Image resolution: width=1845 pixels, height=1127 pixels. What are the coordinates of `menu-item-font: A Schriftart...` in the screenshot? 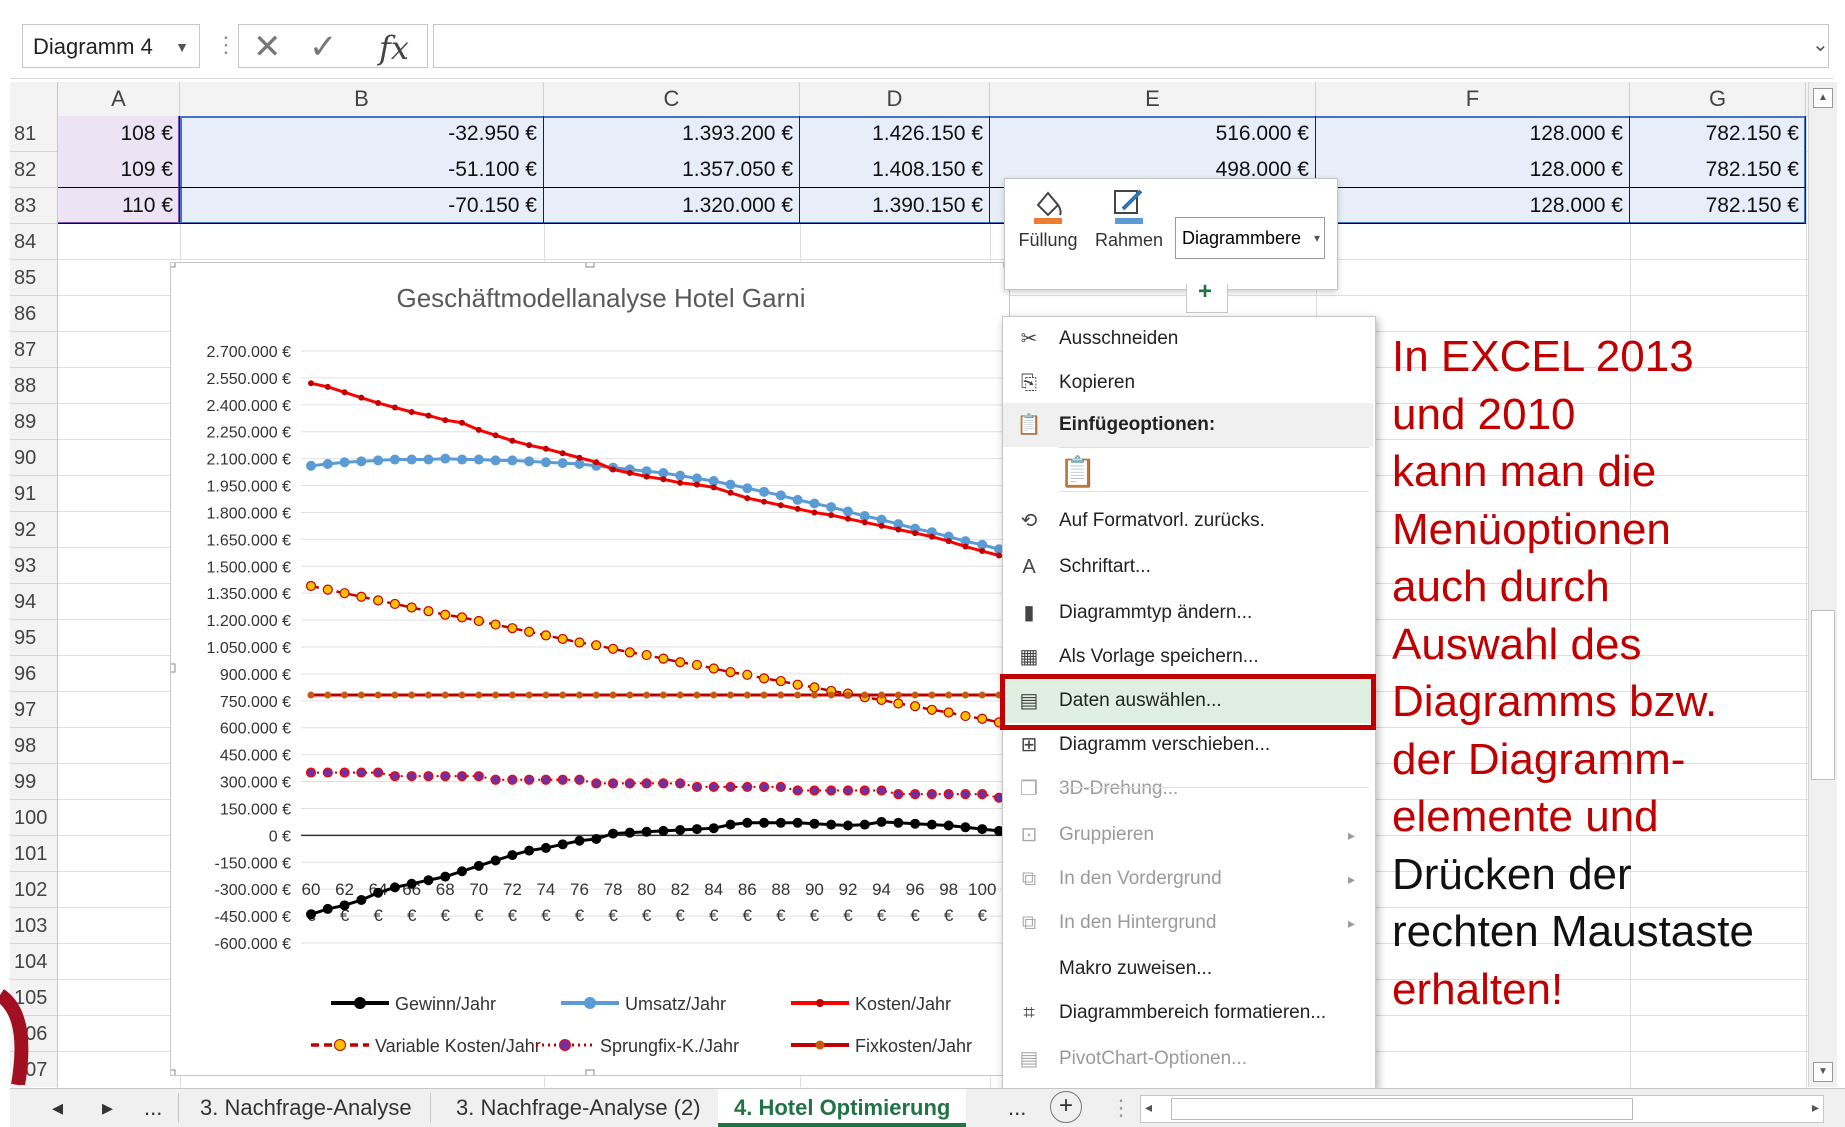 It's located at (1188, 567).